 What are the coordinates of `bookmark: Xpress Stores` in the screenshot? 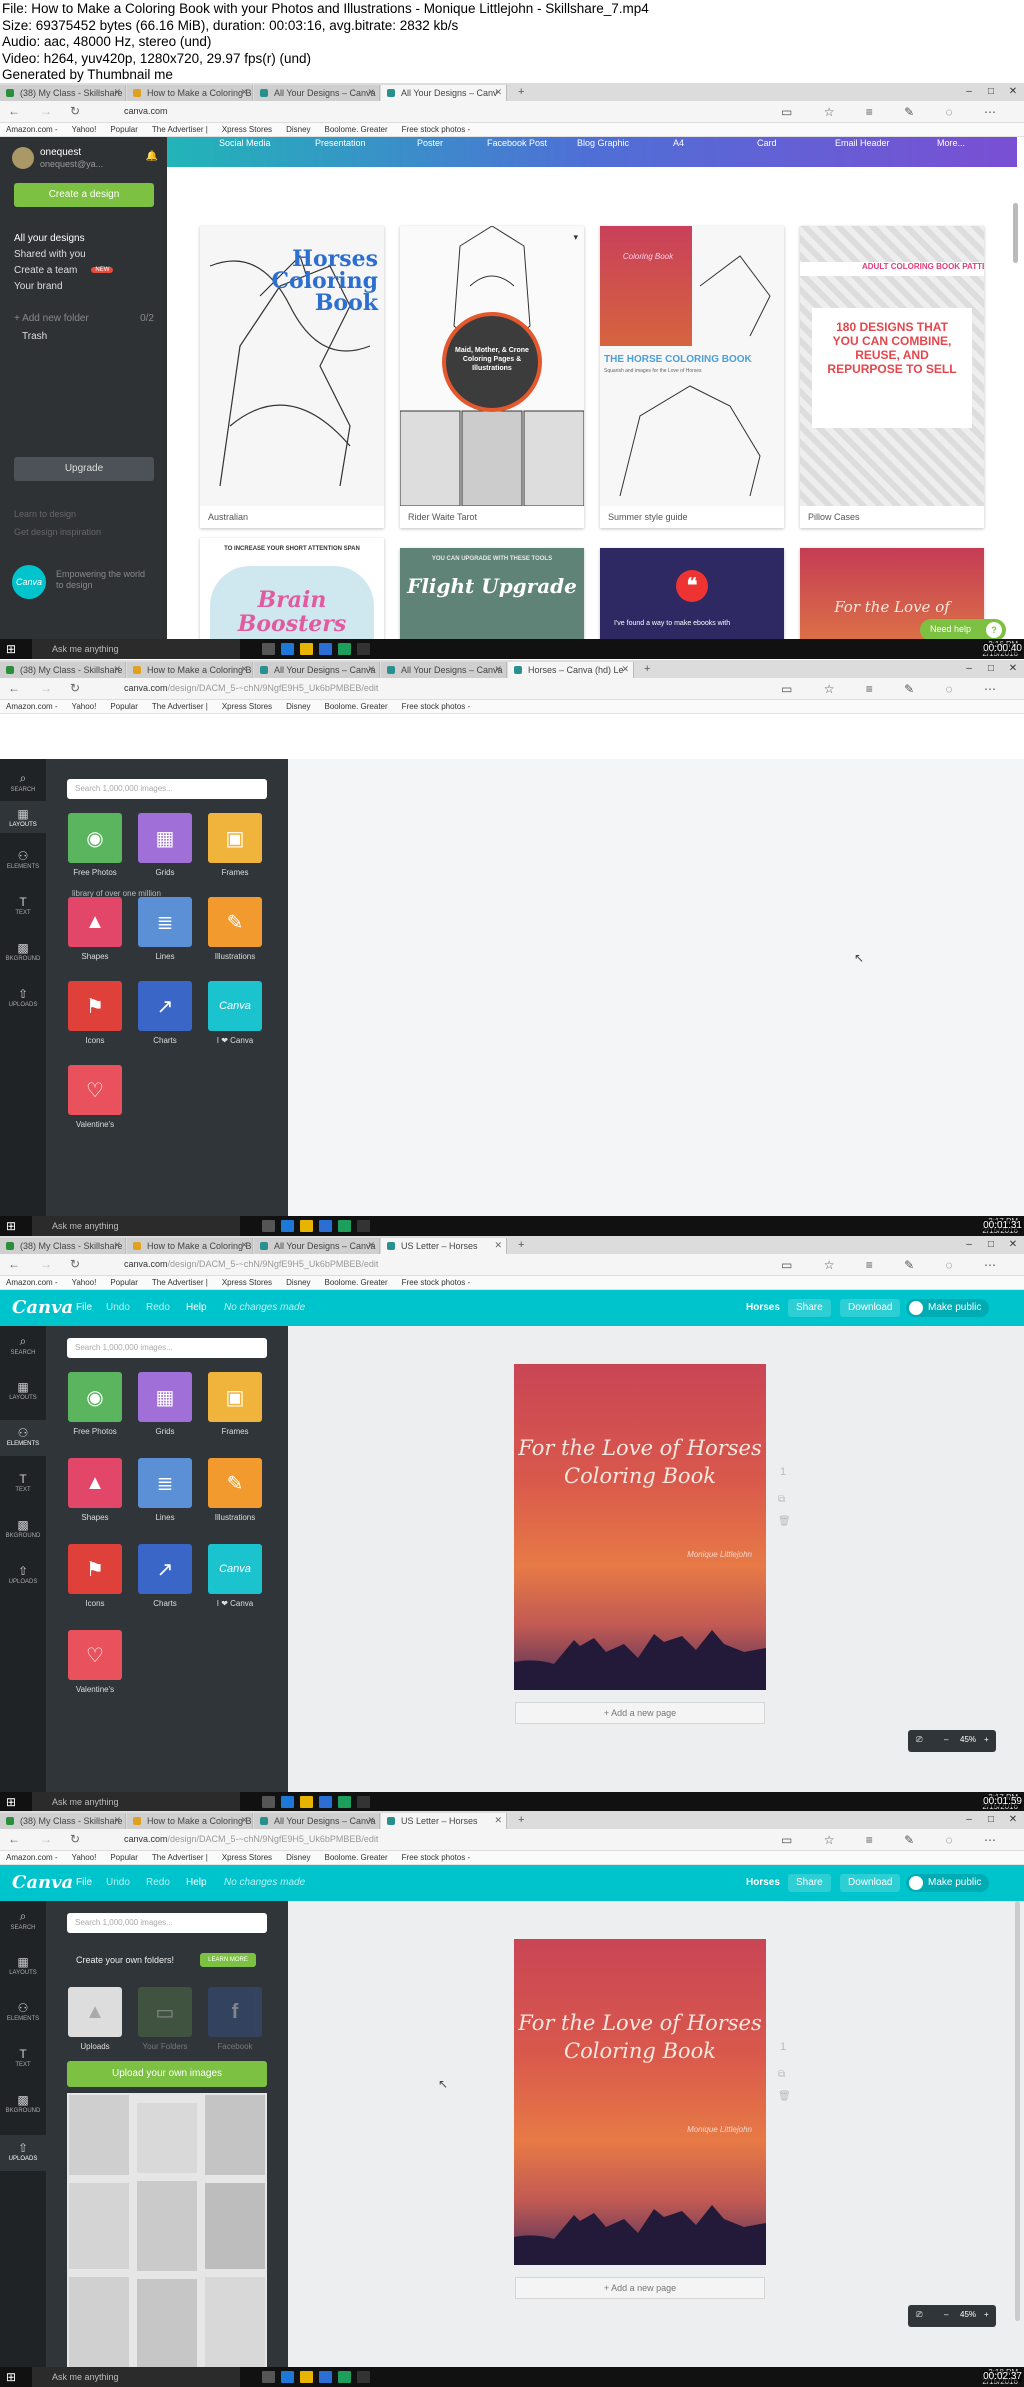 It's located at (247, 1282).